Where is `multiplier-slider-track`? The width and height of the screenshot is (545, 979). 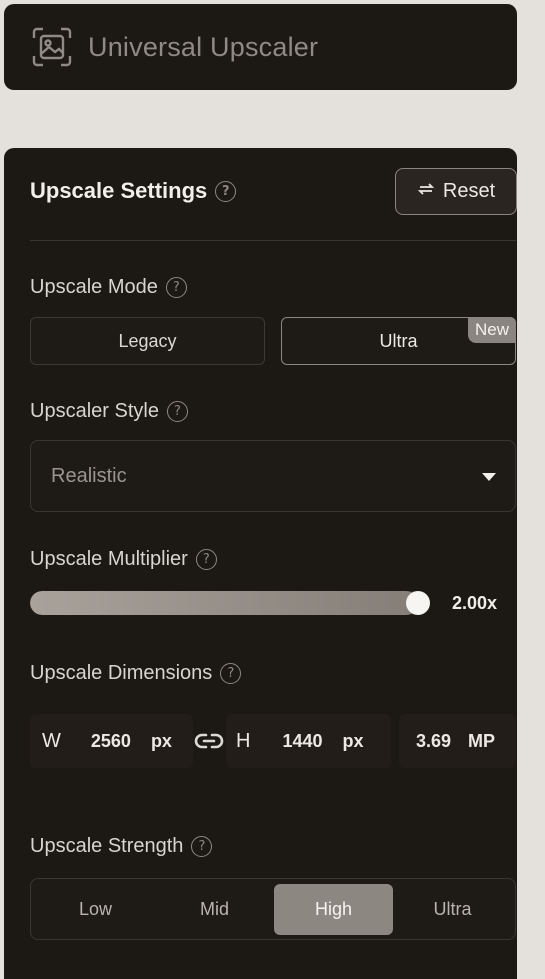
multiplier-slider-track is located at coordinates (230, 603).